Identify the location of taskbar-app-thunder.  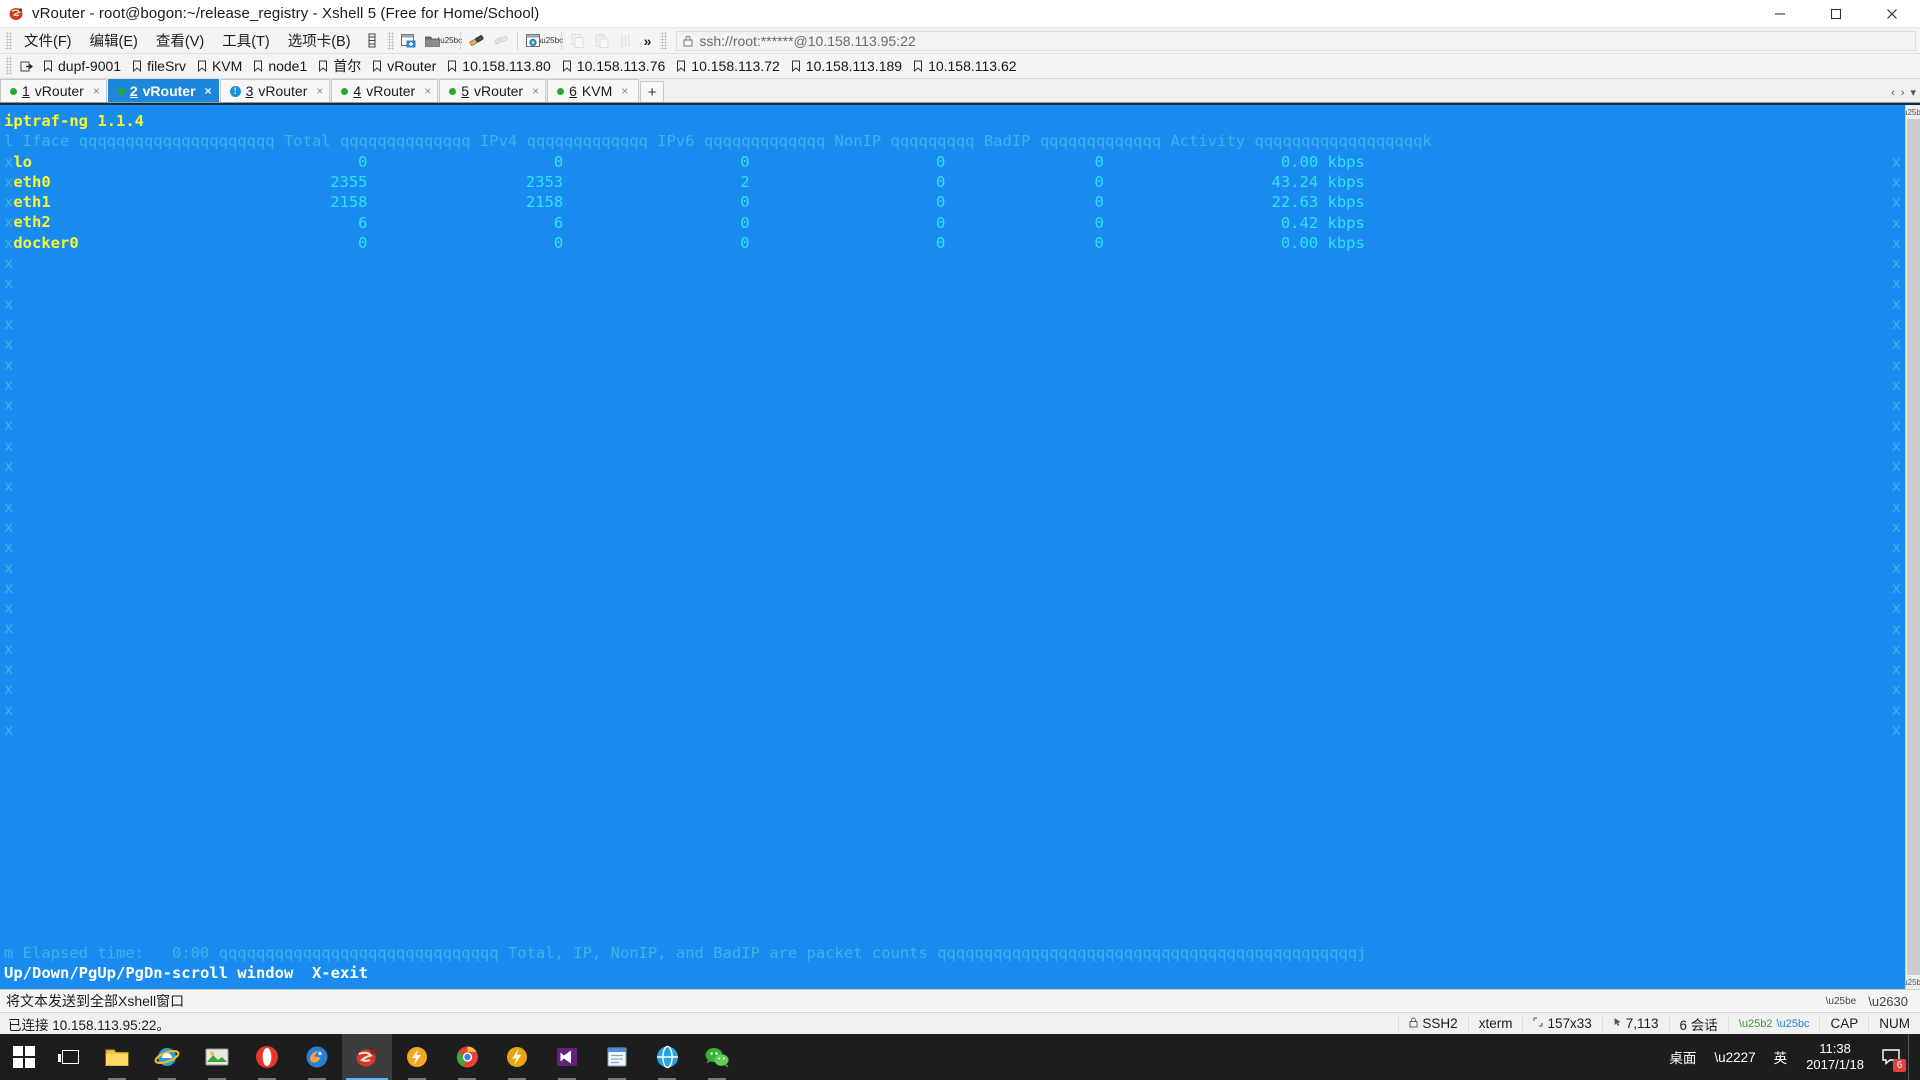
(417, 1057).